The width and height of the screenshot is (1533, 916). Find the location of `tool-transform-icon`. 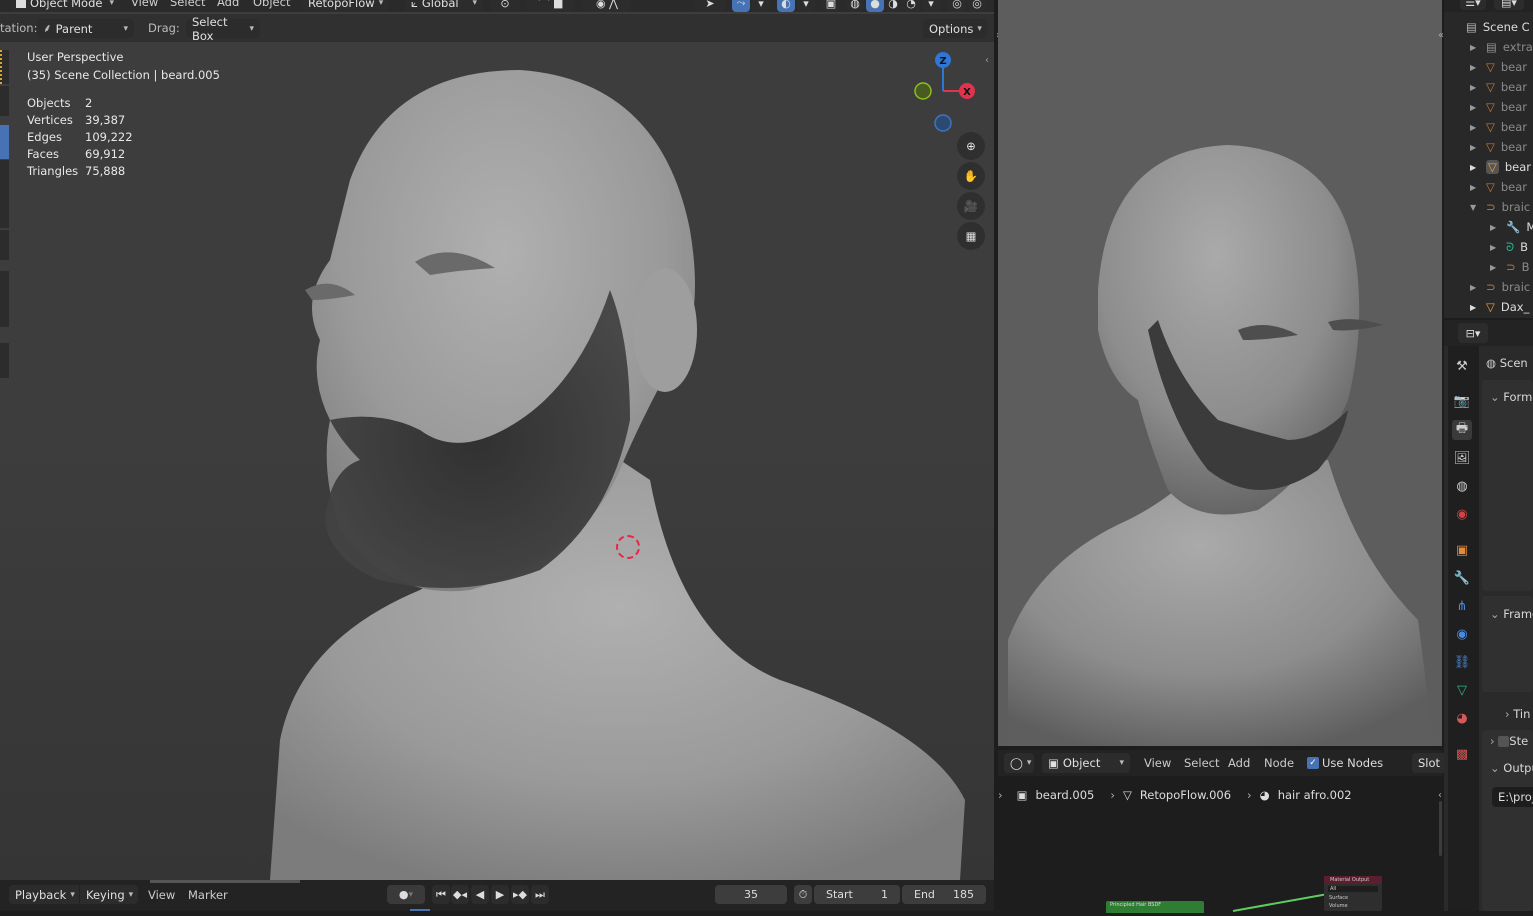

tool-transform-icon is located at coordinates (4, 245).